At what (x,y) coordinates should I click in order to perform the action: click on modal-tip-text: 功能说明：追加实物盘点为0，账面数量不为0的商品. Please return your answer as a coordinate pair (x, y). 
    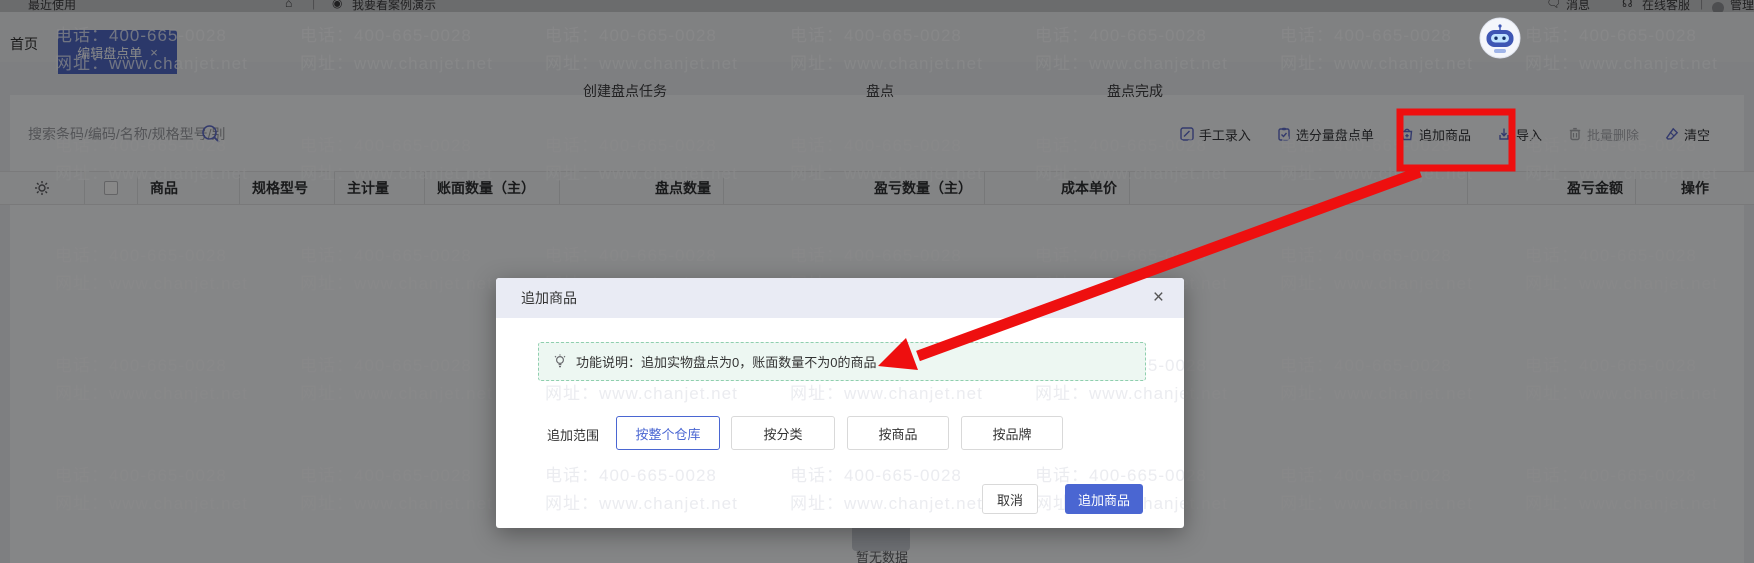
    Looking at the image, I should click on (726, 362).